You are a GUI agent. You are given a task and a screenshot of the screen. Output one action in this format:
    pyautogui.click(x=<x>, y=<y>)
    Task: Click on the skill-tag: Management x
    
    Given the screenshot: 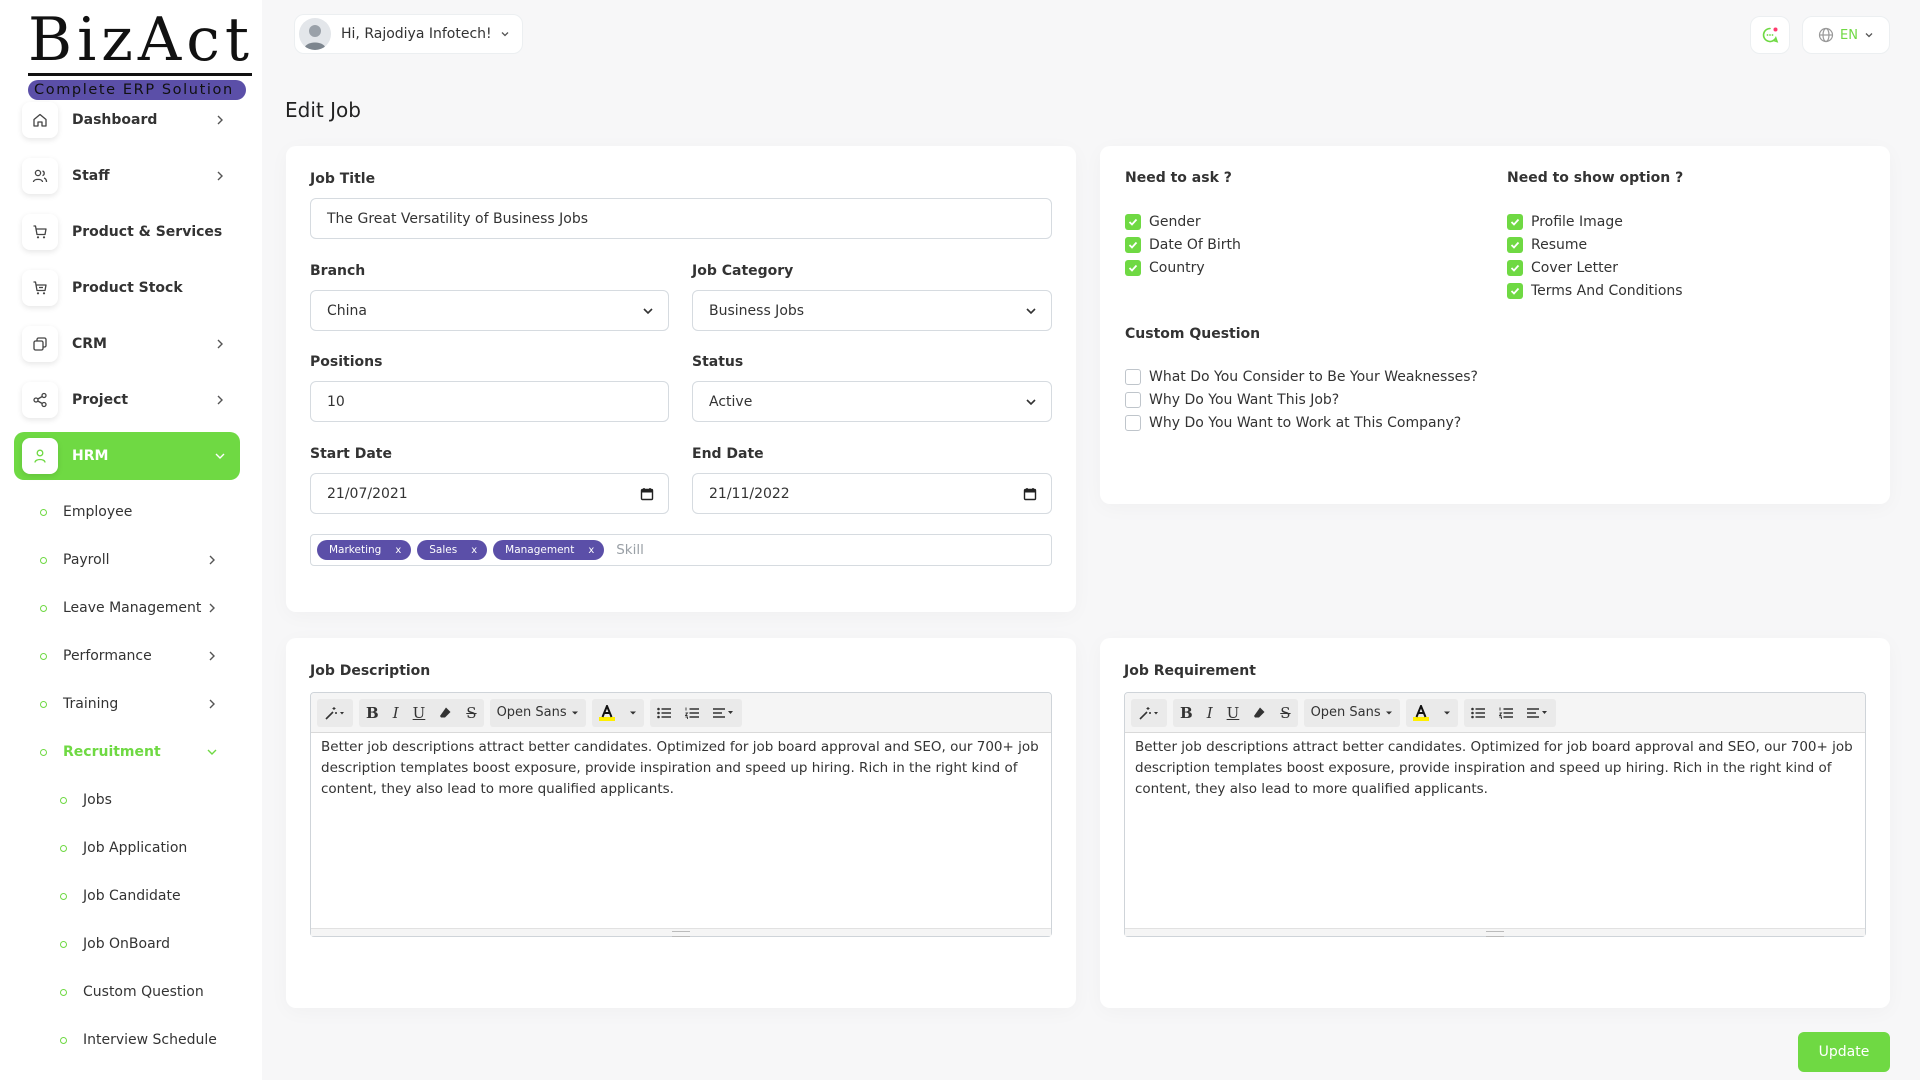 What is the action you would take?
    pyautogui.click(x=549, y=550)
    